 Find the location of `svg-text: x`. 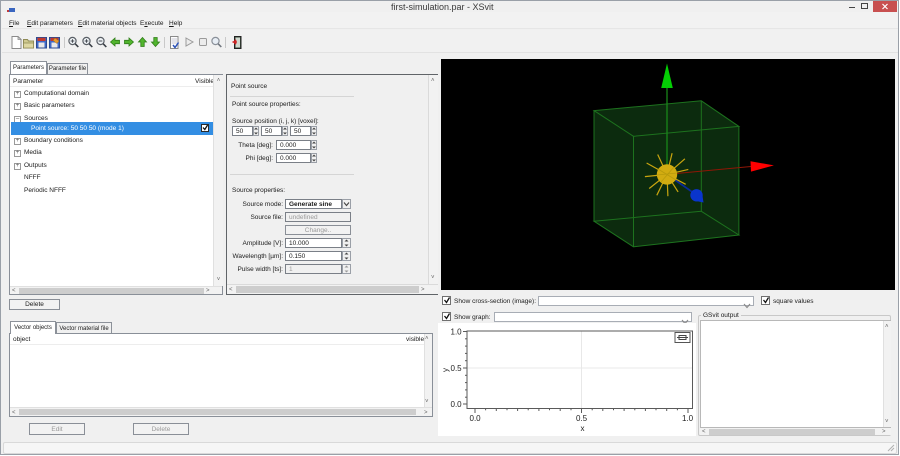

svg-text: x is located at coordinates (583, 428).